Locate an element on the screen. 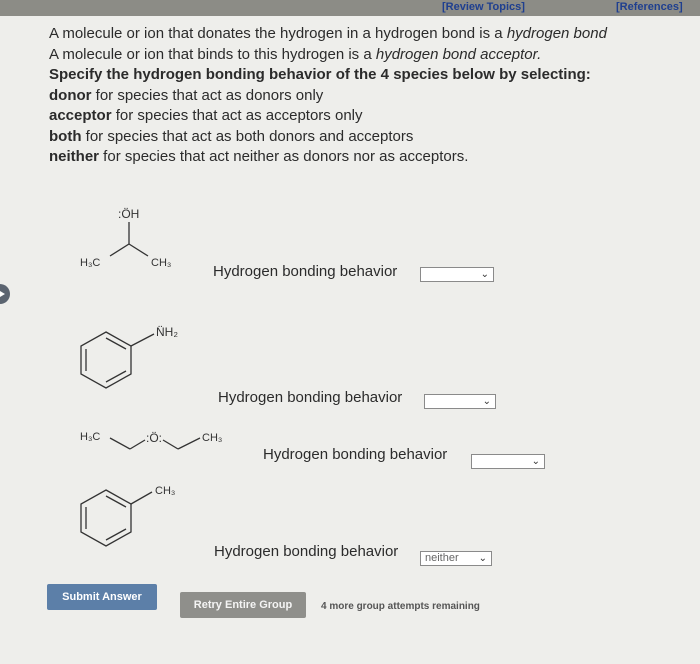 The height and width of the screenshot is (664, 700). atom-nh2: N̈H₂ is located at coordinates (167, 332).